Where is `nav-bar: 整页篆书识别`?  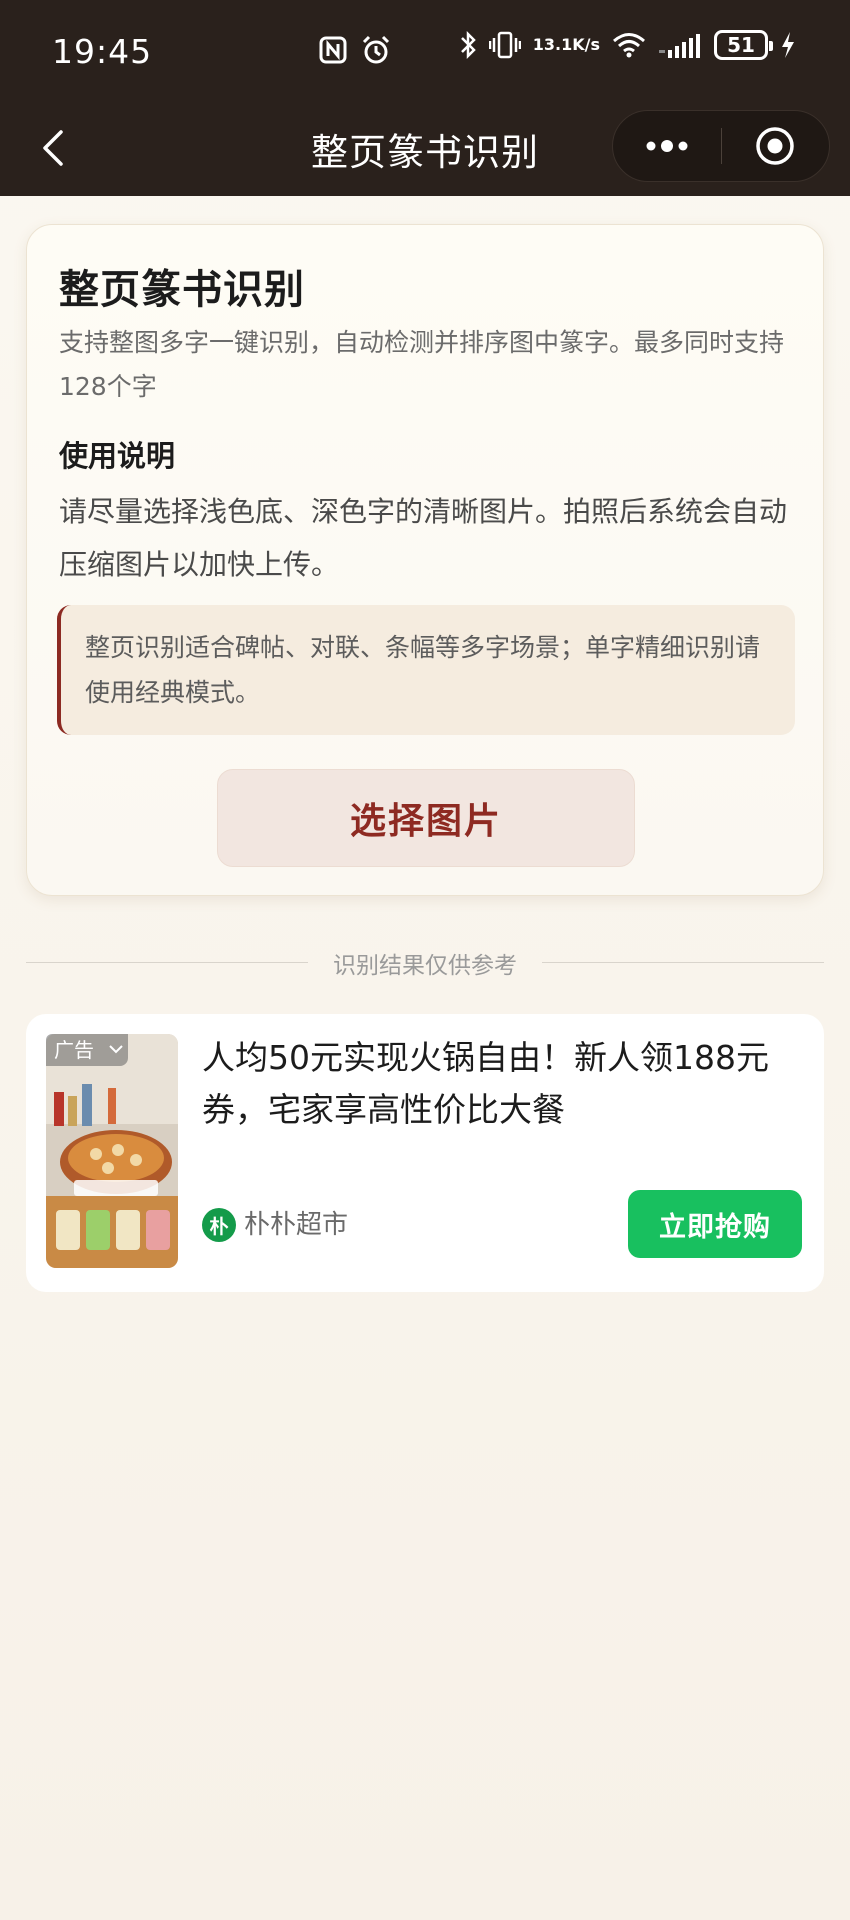
nav-bar: 整页篆书识别 is located at coordinates (425, 148).